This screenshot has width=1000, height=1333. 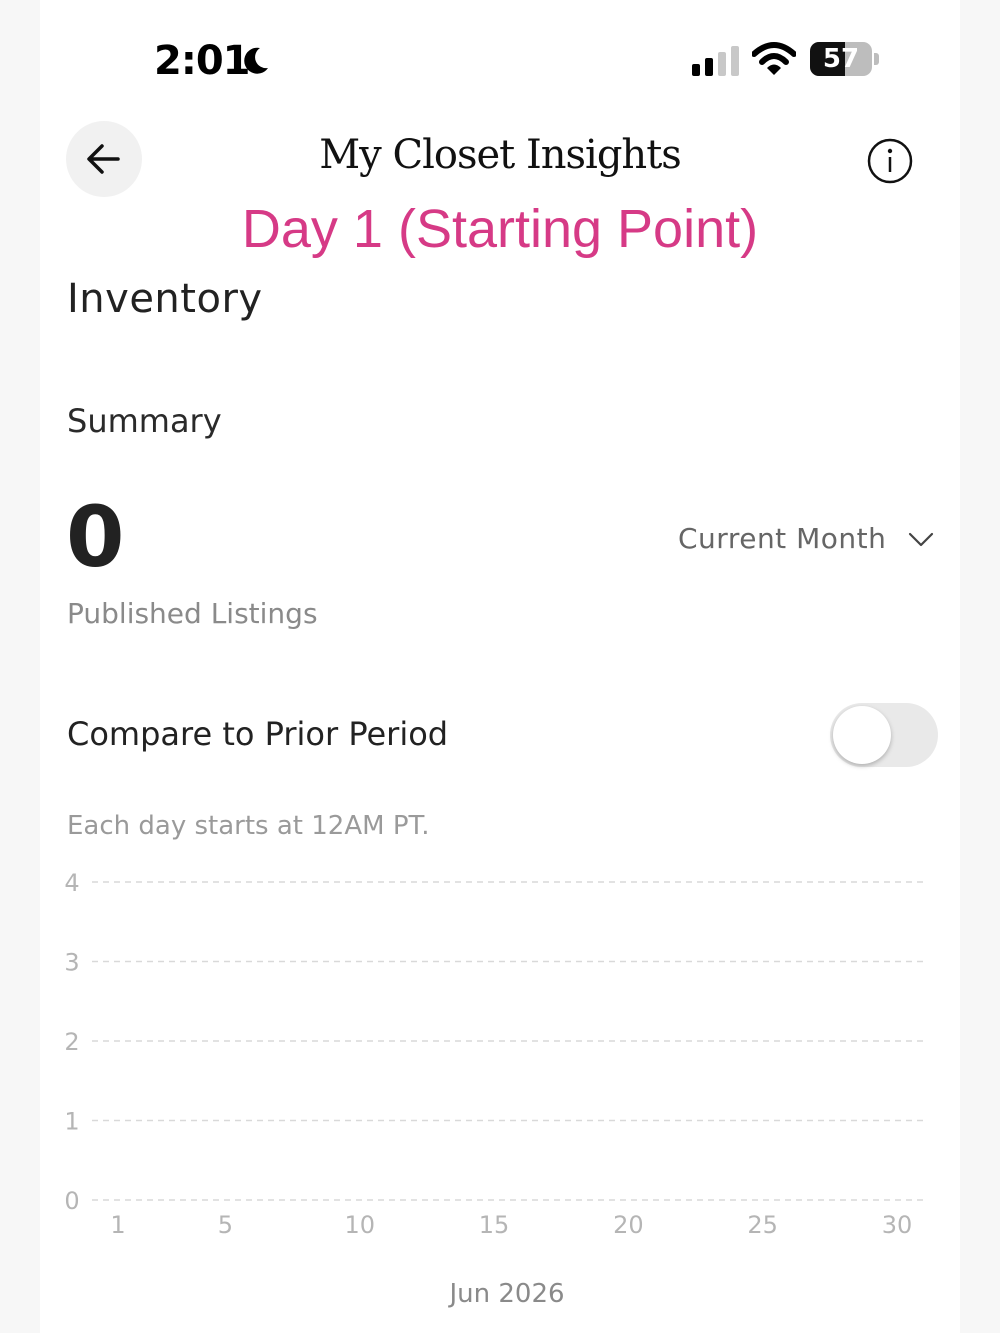 What do you see at coordinates (897, 1225) in the screenshot?
I see `x-tick-label: 30` at bounding box center [897, 1225].